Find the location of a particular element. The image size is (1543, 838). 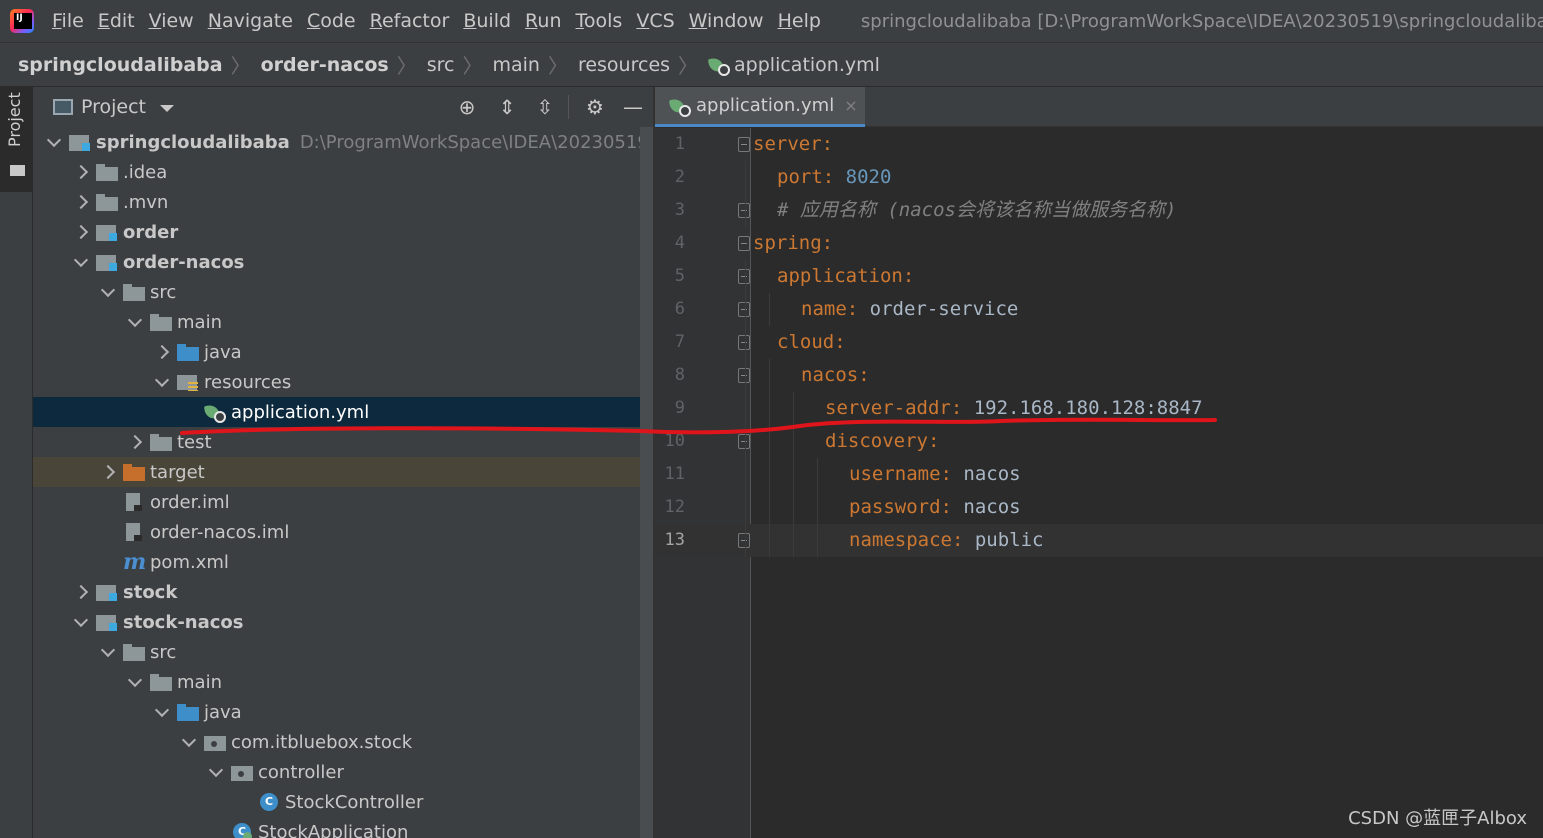

breadcrumb-main: main is located at coordinates (515, 65).